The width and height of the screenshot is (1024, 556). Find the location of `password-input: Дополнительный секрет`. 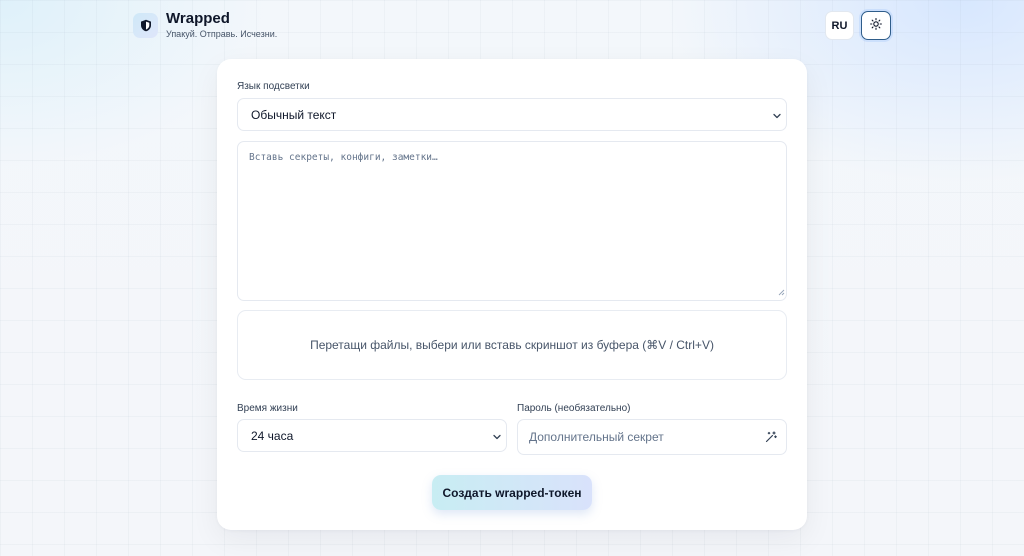

password-input: Дополнительный секрет is located at coordinates (652, 437).